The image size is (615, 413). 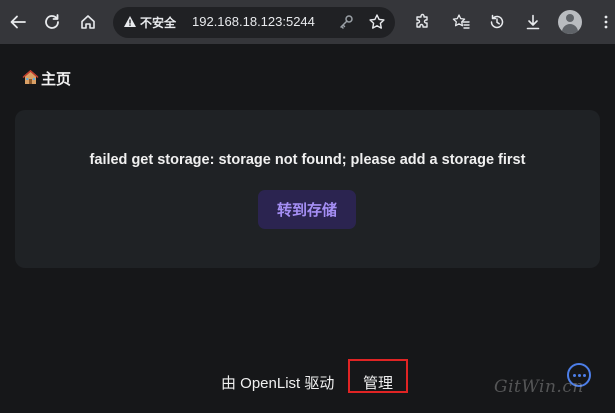 I want to click on breadcrumb-home-label: 主页, so click(x=56, y=78).